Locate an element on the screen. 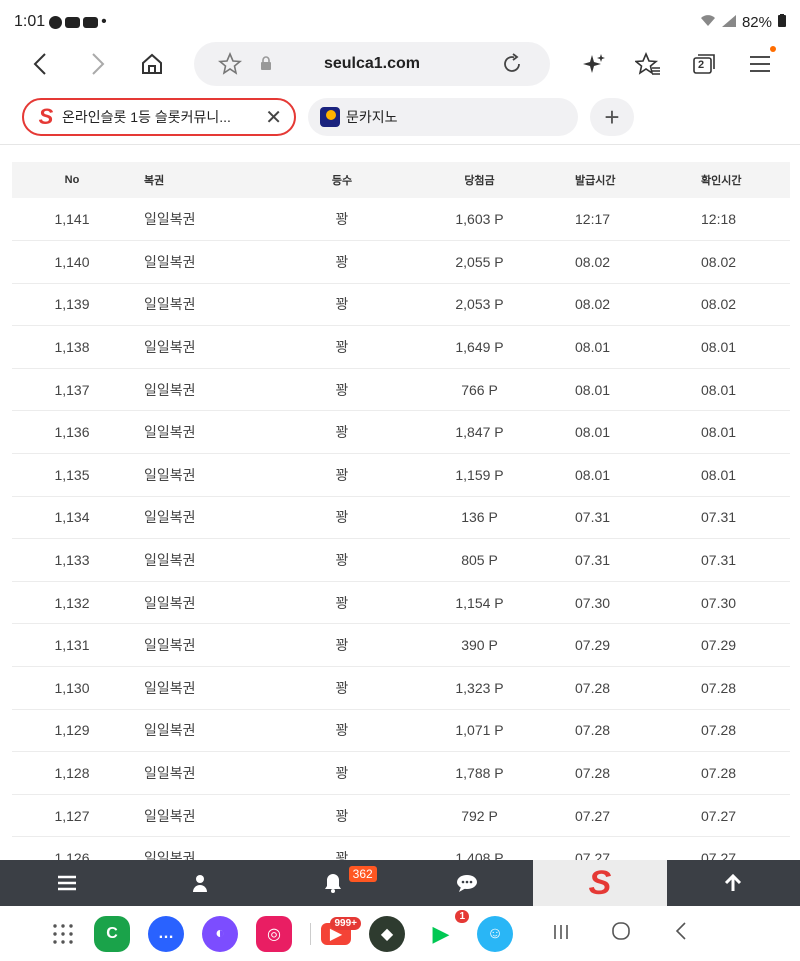  home-nav-button is located at coordinates (621, 934).